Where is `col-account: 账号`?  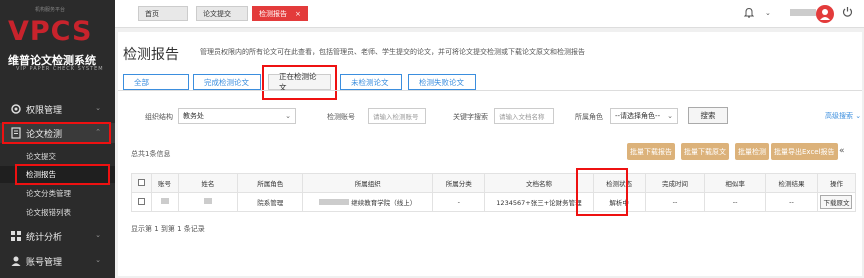 col-account: 账号 is located at coordinates (164, 183).